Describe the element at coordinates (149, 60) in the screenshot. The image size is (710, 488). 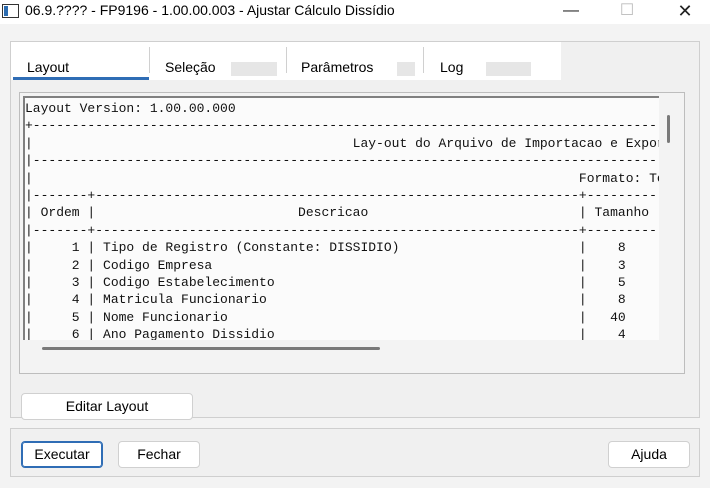
I see `tab-separator` at that location.